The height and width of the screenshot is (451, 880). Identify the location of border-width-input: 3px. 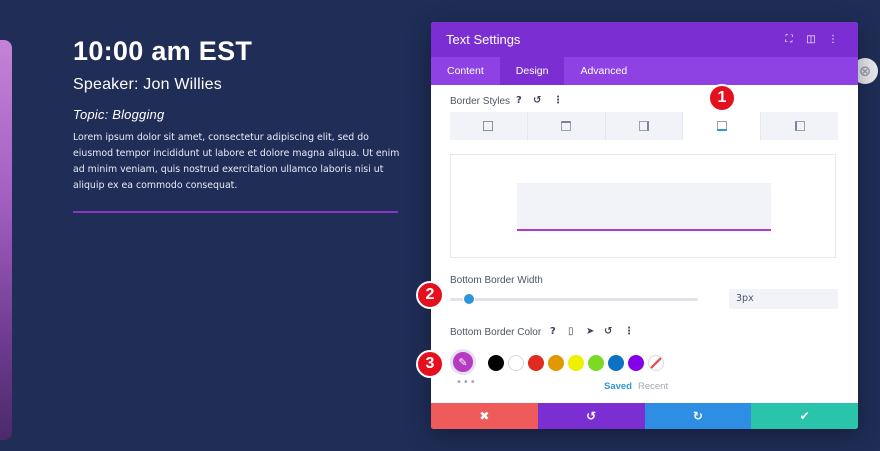
(783, 299).